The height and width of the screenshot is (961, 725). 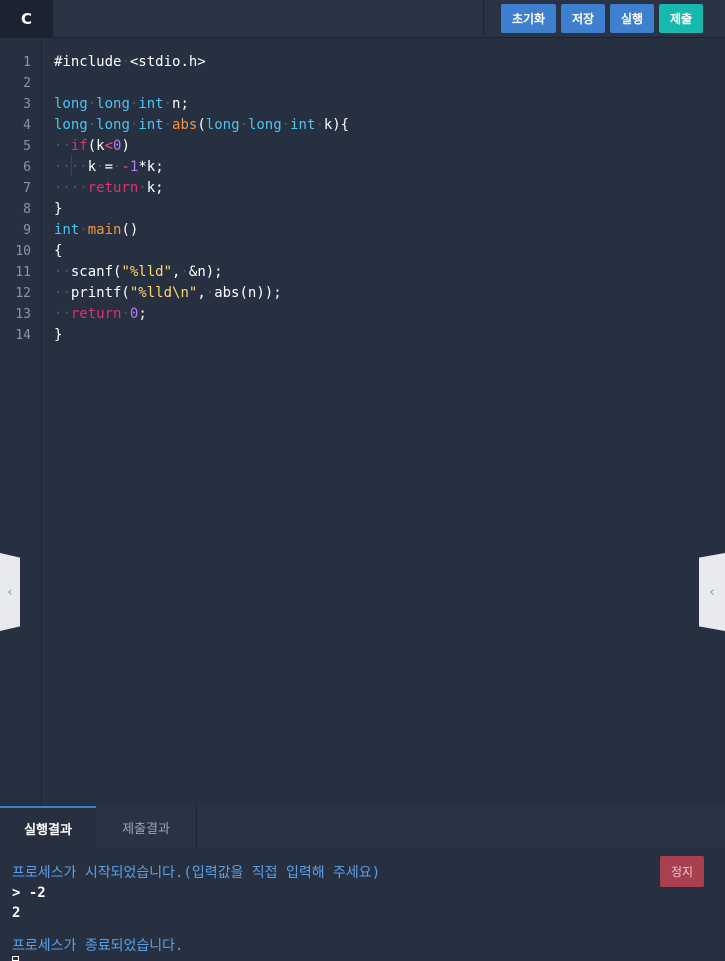 What do you see at coordinates (26, 19) in the screenshot?
I see `language-tab: C` at bounding box center [26, 19].